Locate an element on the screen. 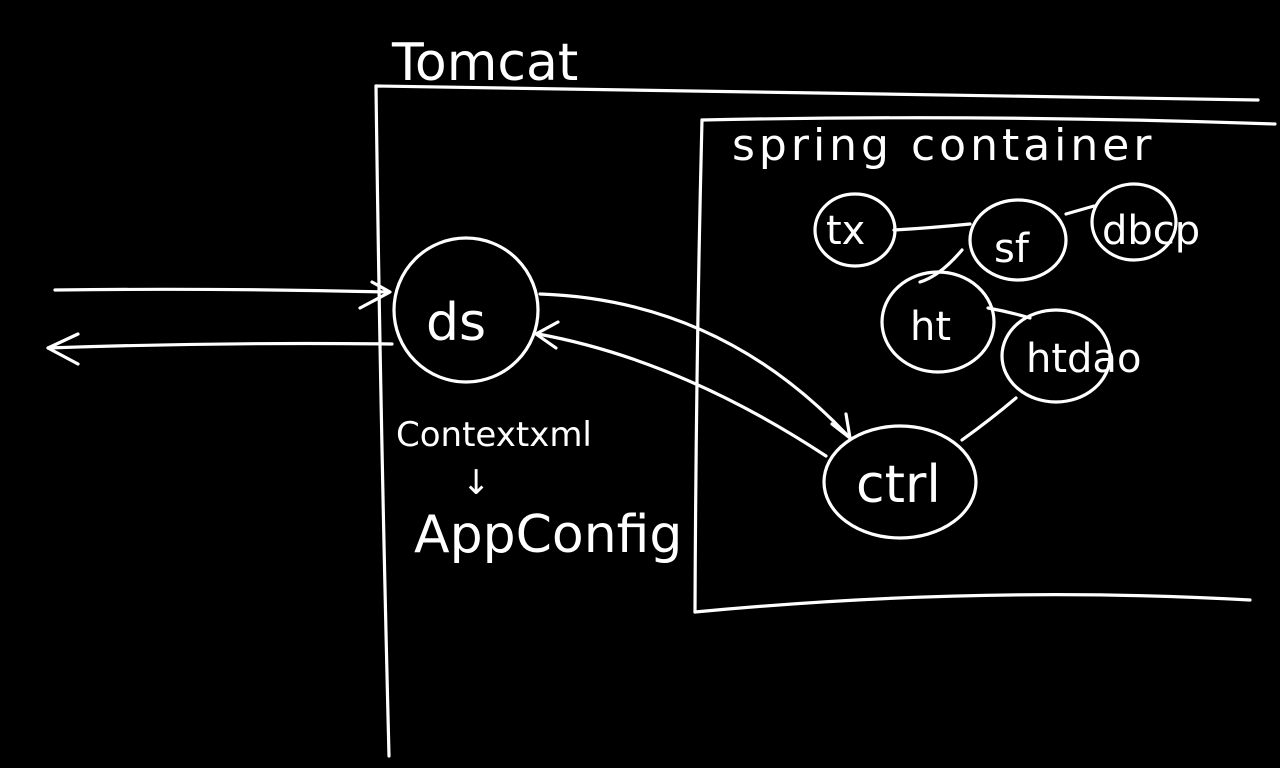 The height and width of the screenshot is (768, 1280). sf-dbcp-connector is located at coordinates (1080, 210).